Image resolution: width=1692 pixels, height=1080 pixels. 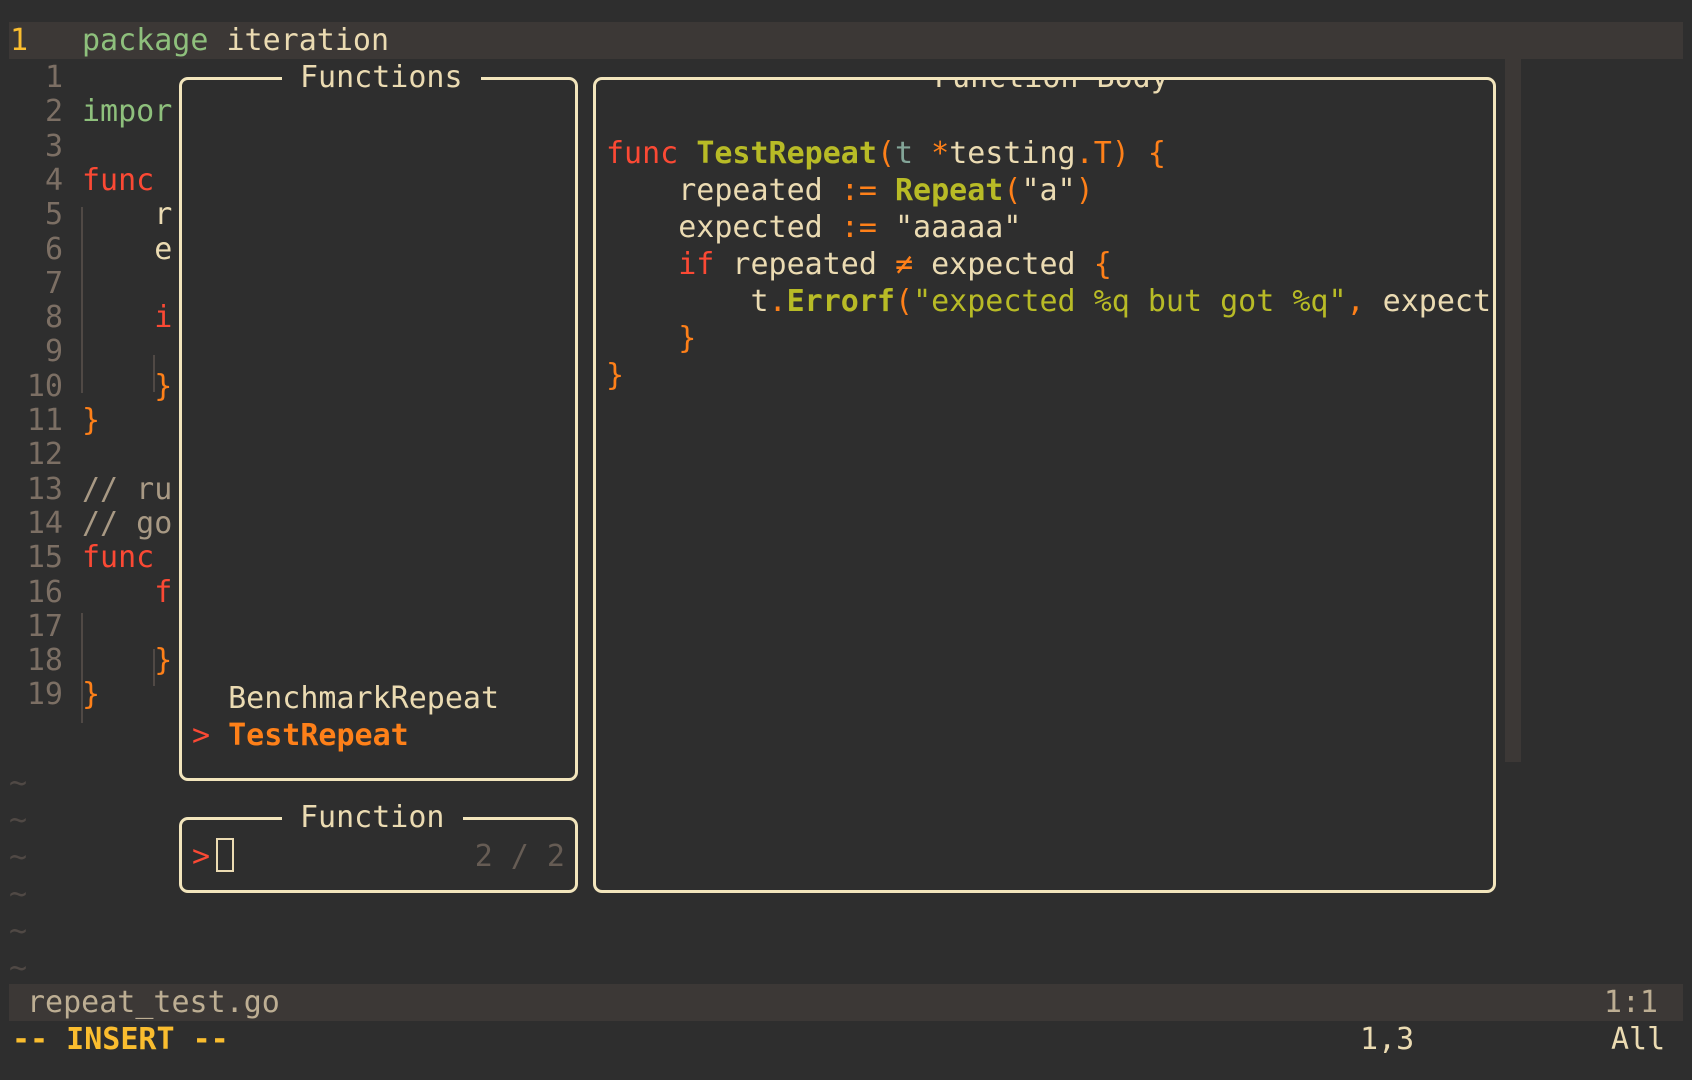 What do you see at coordinates (723, 227) in the screenshot?
I see `code-token: expected` at bounding box center [723, 227].